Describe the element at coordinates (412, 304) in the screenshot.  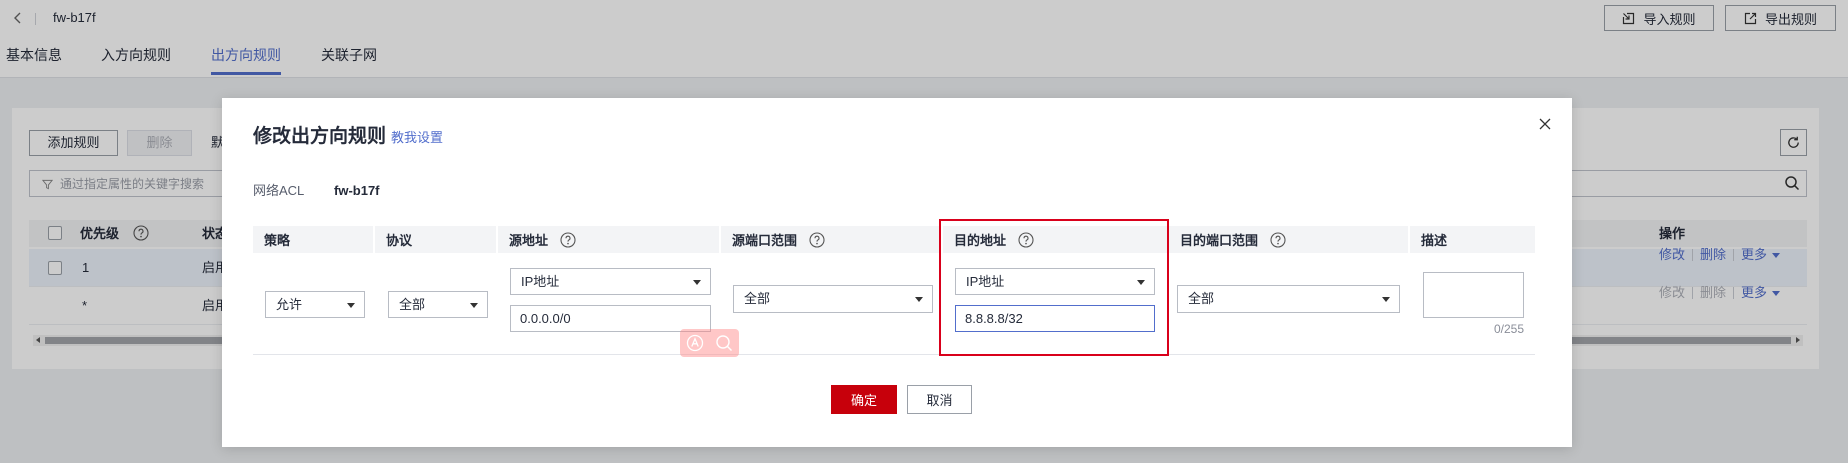
I see `protocol-value: 全部` at that location.